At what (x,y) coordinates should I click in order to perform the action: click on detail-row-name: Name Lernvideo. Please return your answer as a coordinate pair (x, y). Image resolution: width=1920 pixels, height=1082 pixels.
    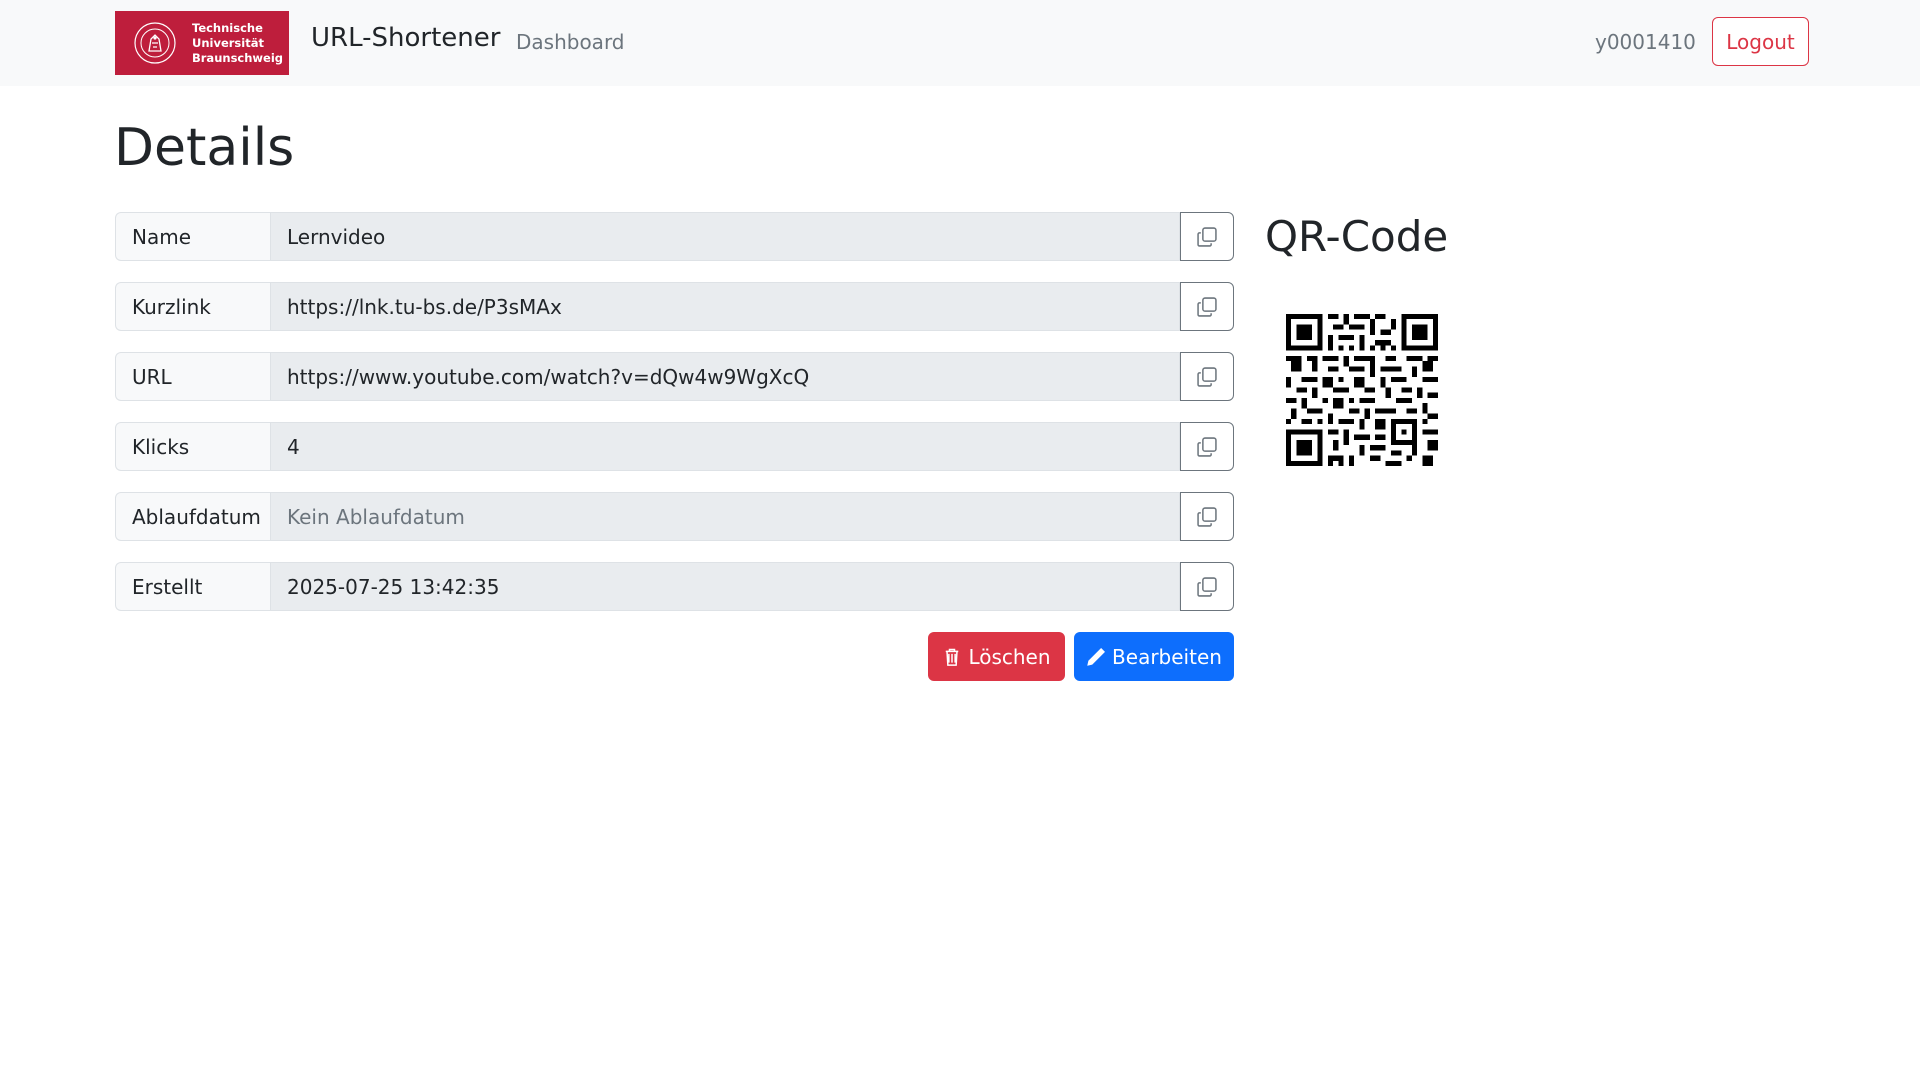
    Looking at the image, I should click on (674, 236).